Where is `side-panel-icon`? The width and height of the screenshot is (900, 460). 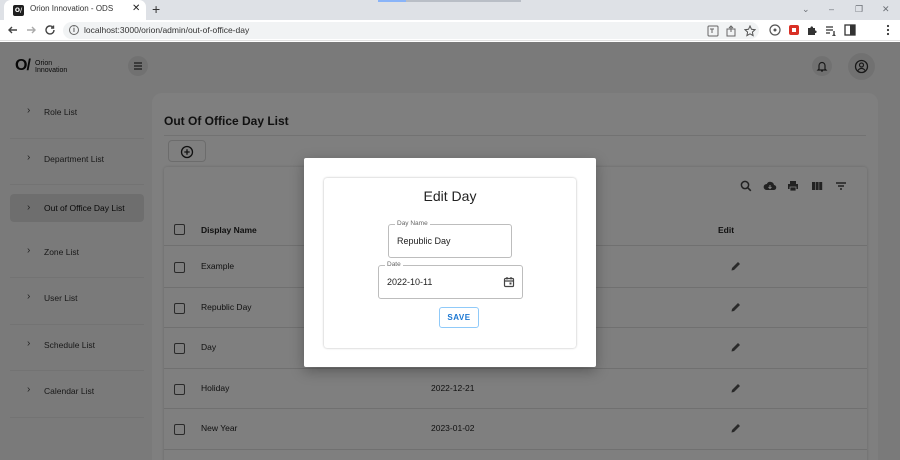 side-panel-icon is located at coordinates (850, 30).